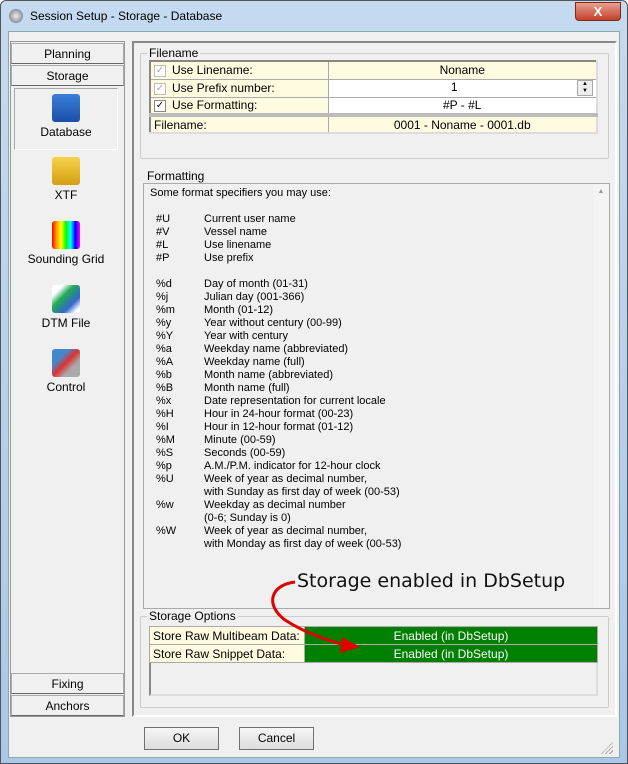 Image resolution: width=628 pixels, height=764 pixels. Describe the element at coordinates (66, 108) in the screenshot. I see `floppy-disk-icon` at that location.